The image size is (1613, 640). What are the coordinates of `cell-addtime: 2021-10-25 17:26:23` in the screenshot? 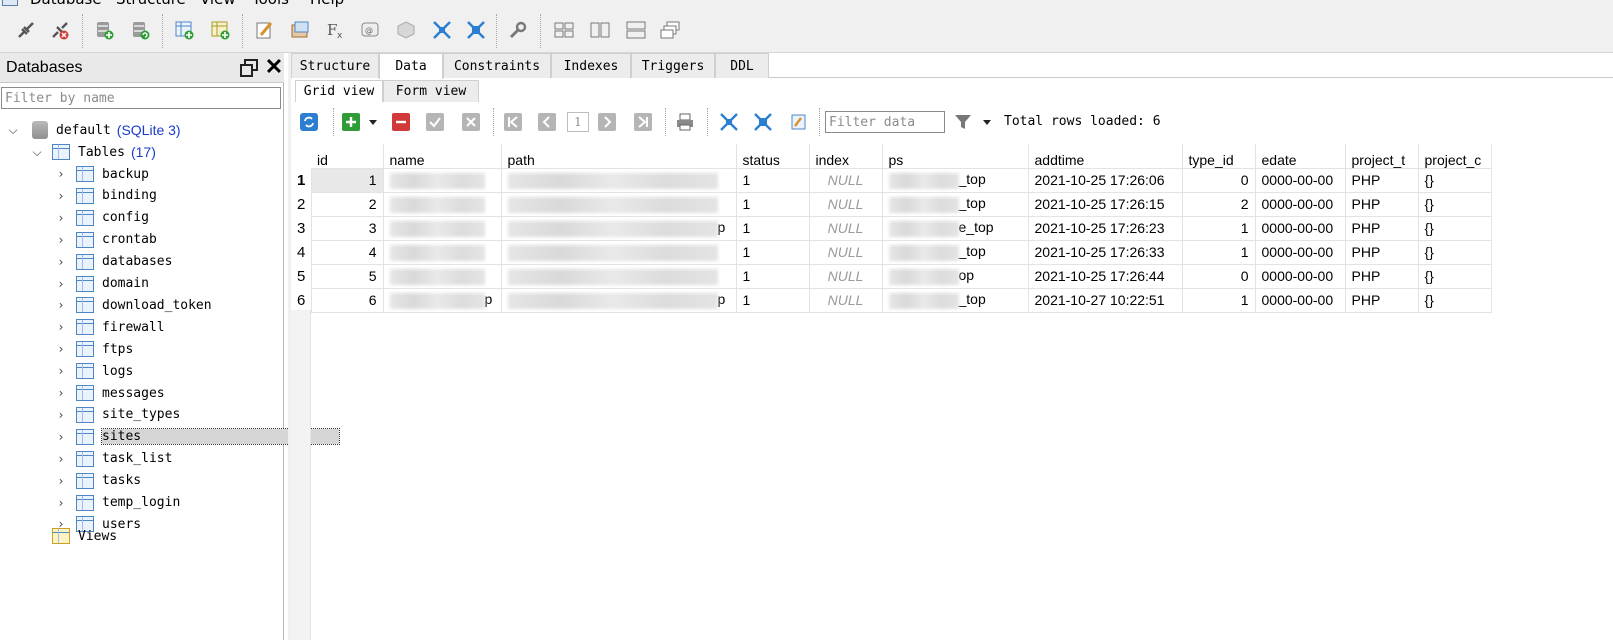 It's located at (1105, 228).